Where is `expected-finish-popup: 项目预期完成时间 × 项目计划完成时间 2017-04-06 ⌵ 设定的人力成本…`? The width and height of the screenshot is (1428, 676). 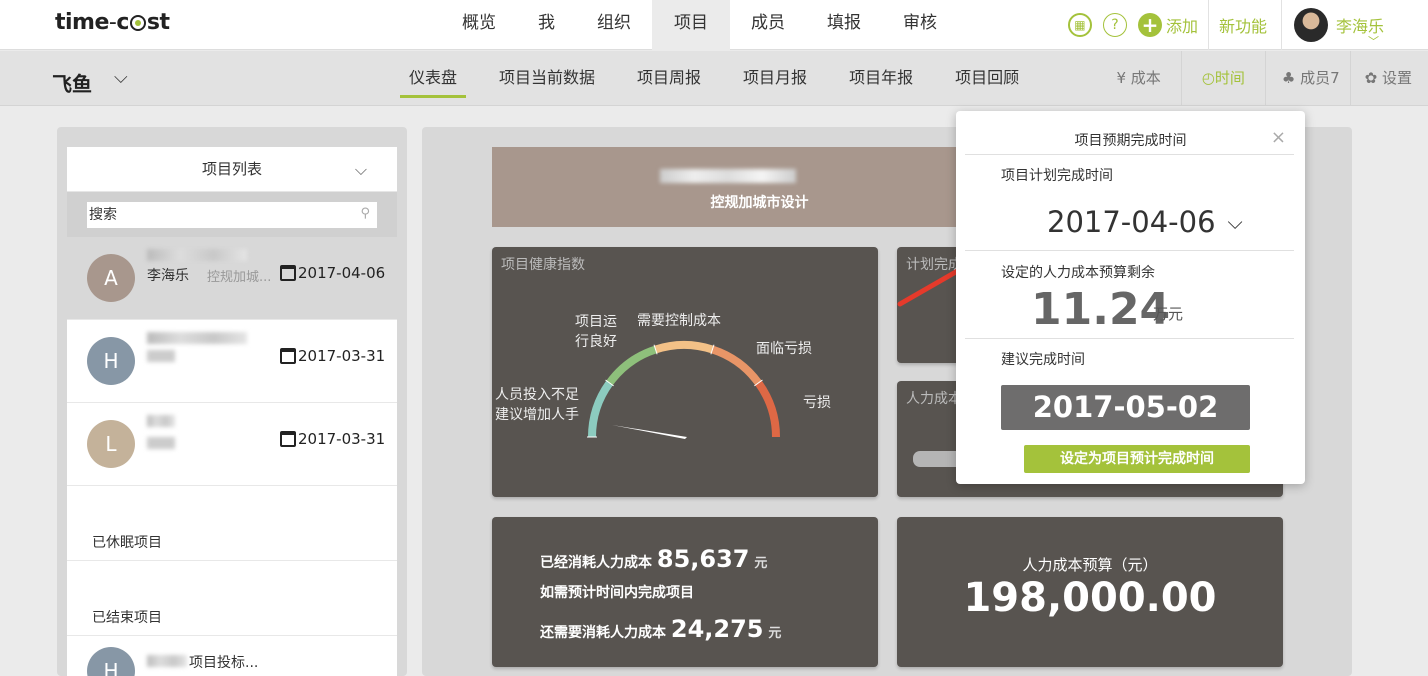
expected-finish-popup: 项目预期完成时间 × 项目计划完成时间 2017-04-06 ⌵ 设定的人力成本… is located at coordinates (1130, 297).